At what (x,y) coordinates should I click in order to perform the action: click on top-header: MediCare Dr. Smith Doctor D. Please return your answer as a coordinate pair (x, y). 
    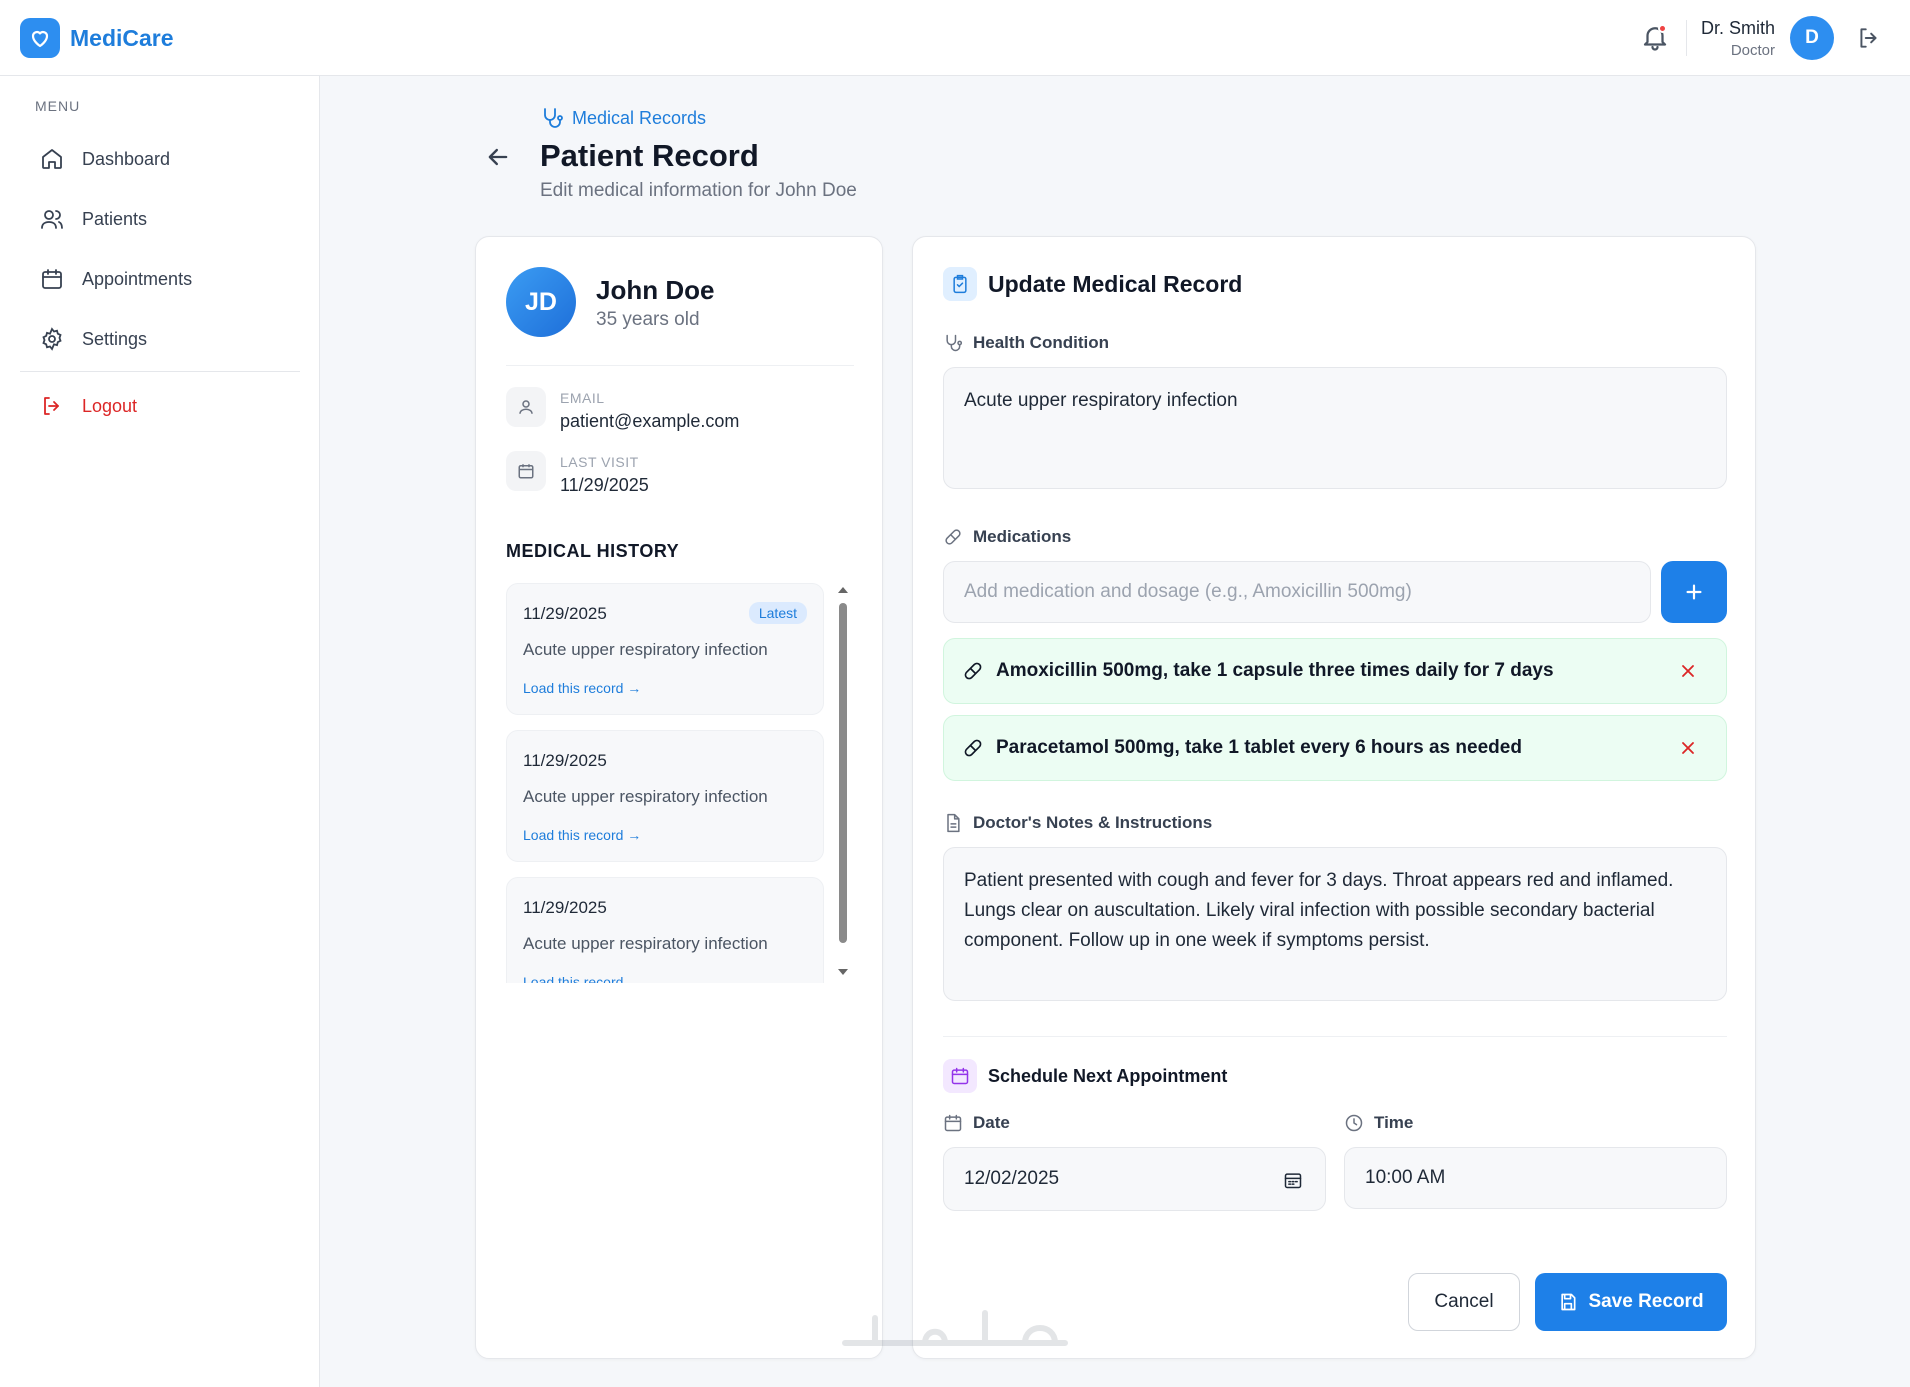
    Looking at the image, I should click on (955, 38).